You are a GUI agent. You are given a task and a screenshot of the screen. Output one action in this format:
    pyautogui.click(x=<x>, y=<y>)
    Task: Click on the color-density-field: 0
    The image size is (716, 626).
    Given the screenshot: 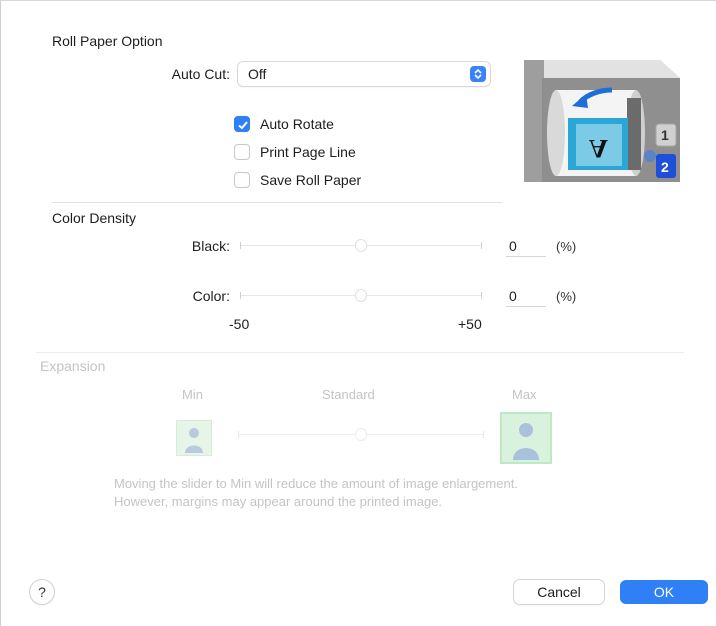 What is the action you would take?
    pyautogui.click(x=526, y=296)
    